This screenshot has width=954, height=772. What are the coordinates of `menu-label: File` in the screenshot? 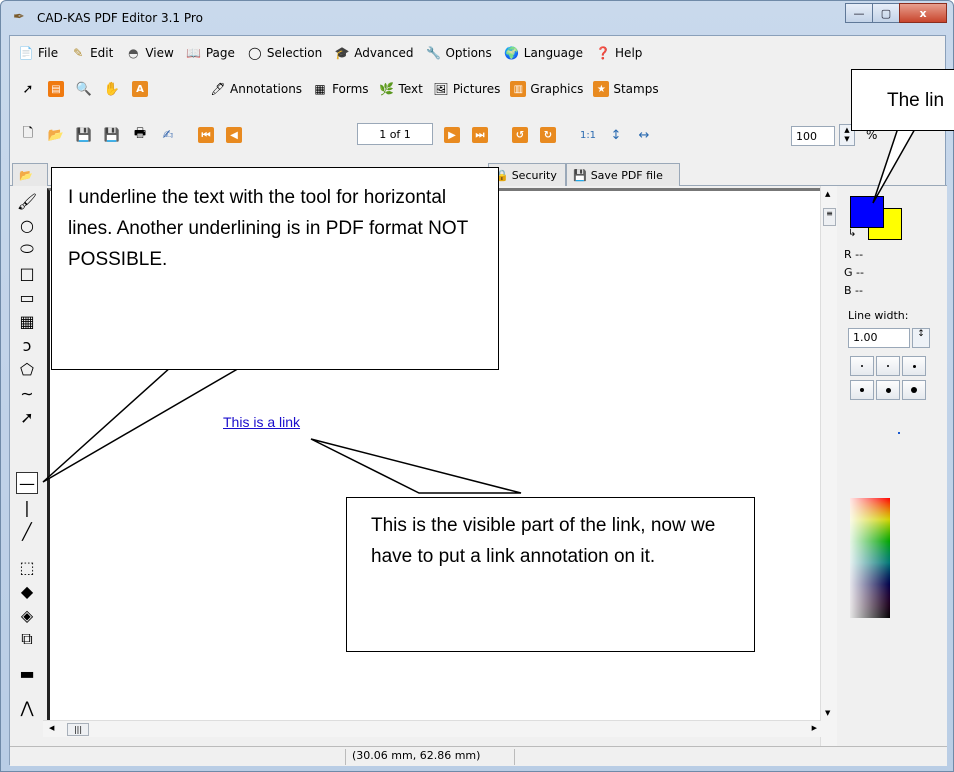 It's located at (48, 53).